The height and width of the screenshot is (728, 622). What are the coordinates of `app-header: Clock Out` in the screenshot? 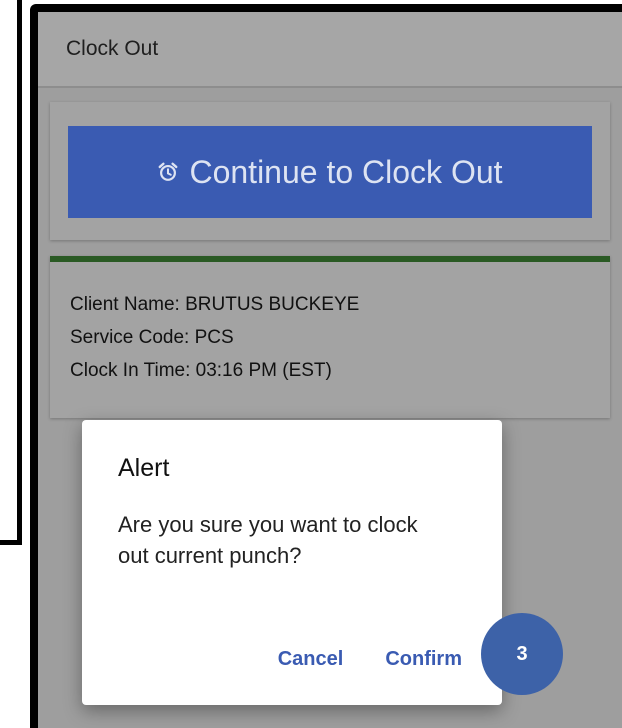 It's located at (330, 50).